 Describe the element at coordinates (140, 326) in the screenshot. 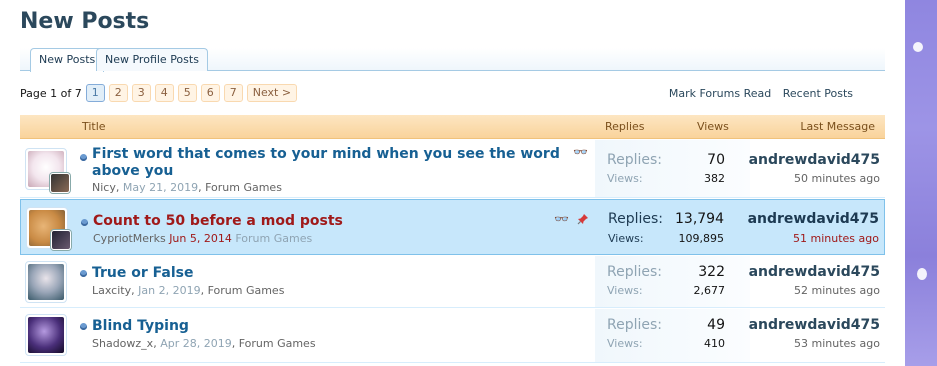

I see `thread-title: Blind Typing` at that location.